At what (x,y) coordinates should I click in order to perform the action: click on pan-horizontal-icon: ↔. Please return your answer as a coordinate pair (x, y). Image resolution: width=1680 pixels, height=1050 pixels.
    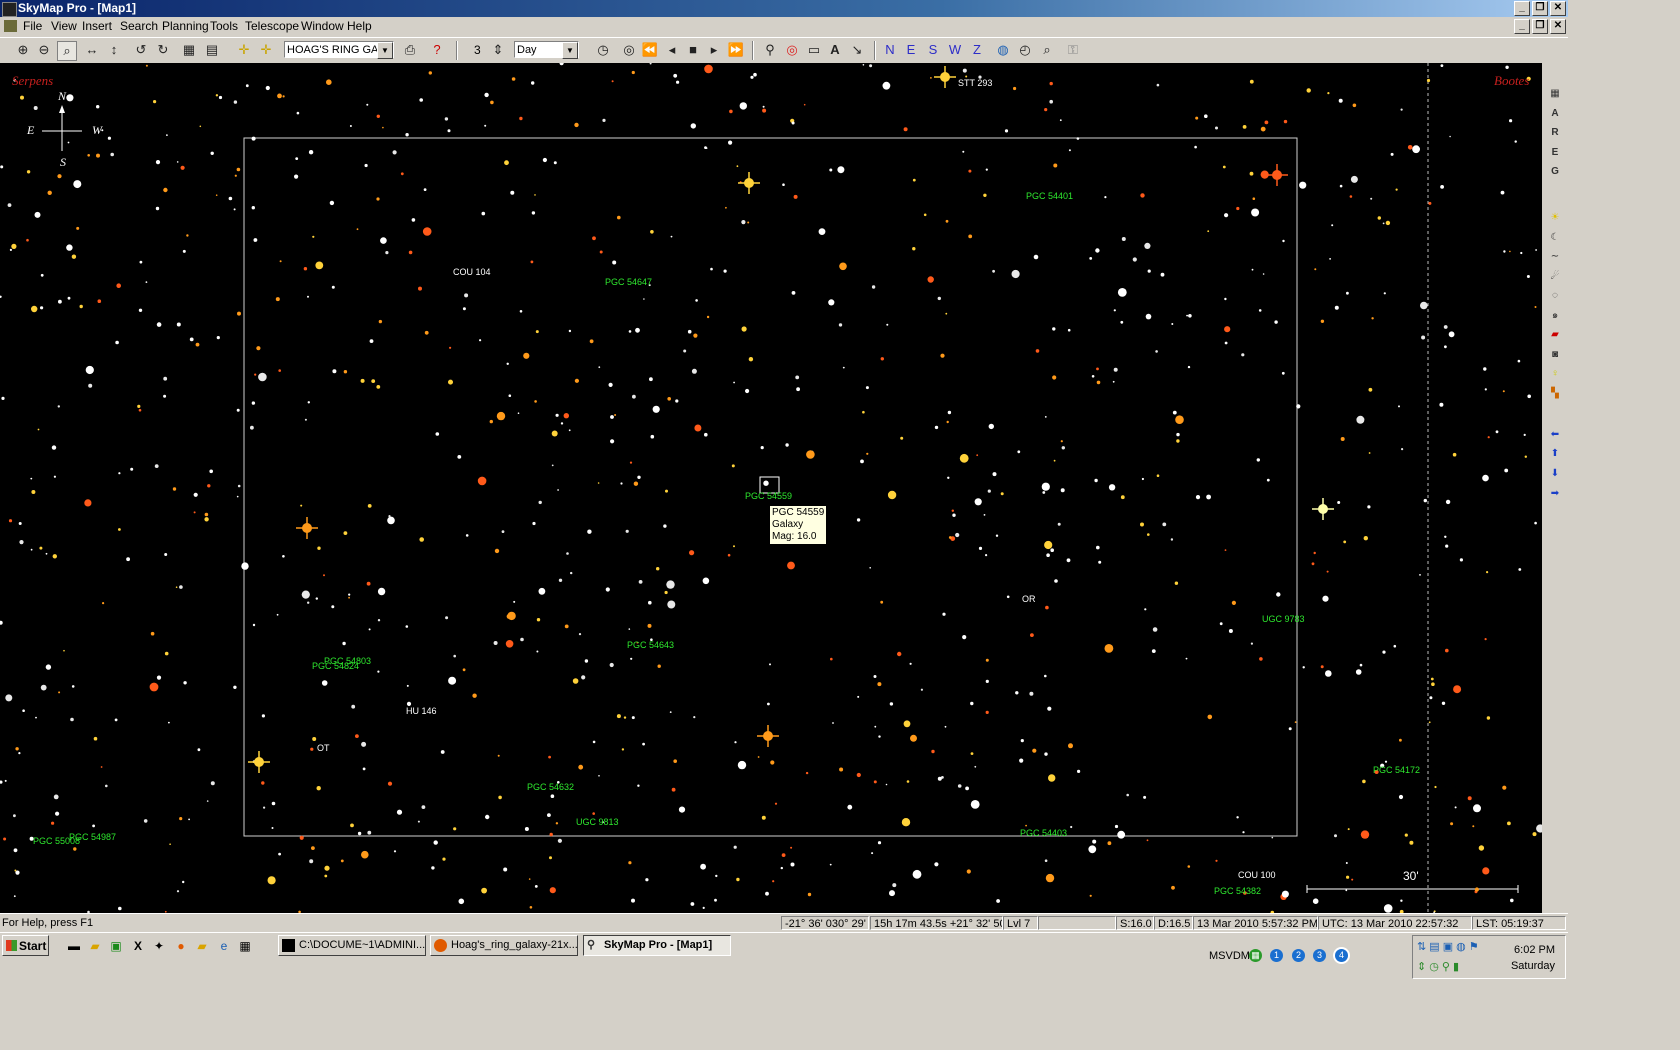
    Looking at the image, I should click on (92, 50).